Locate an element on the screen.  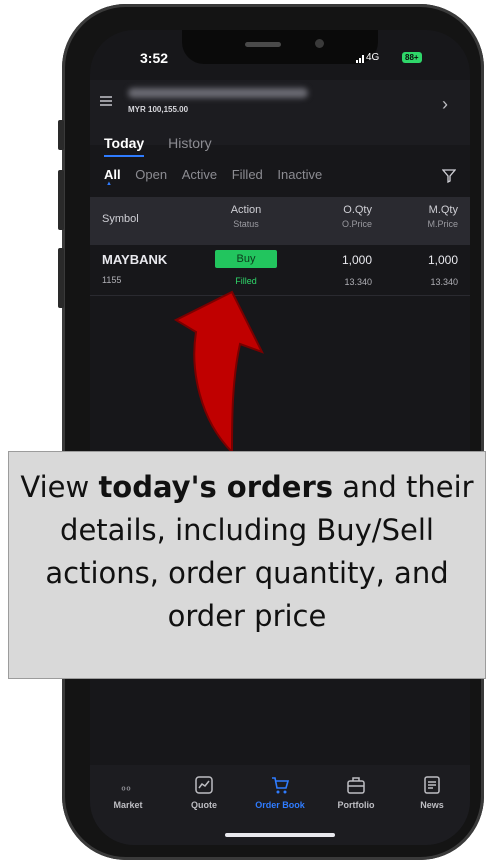
filter-open: Open is located at coordinates (151, 174).